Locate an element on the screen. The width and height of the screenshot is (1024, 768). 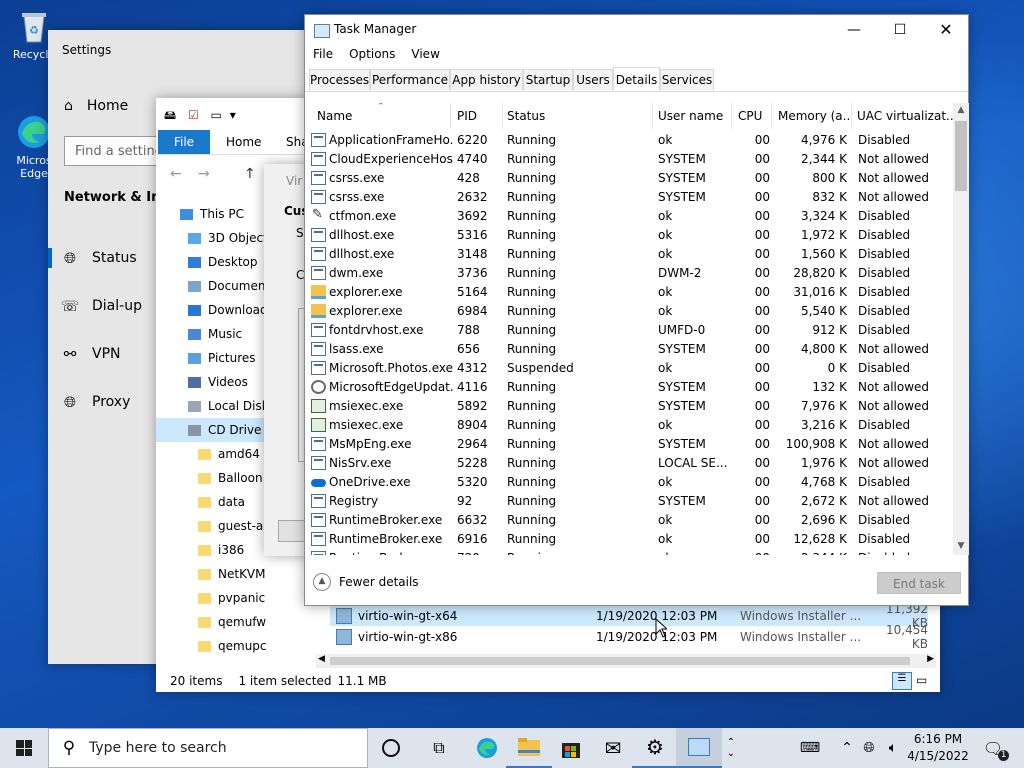
tab-file: File is located at coordinates (184, 142).